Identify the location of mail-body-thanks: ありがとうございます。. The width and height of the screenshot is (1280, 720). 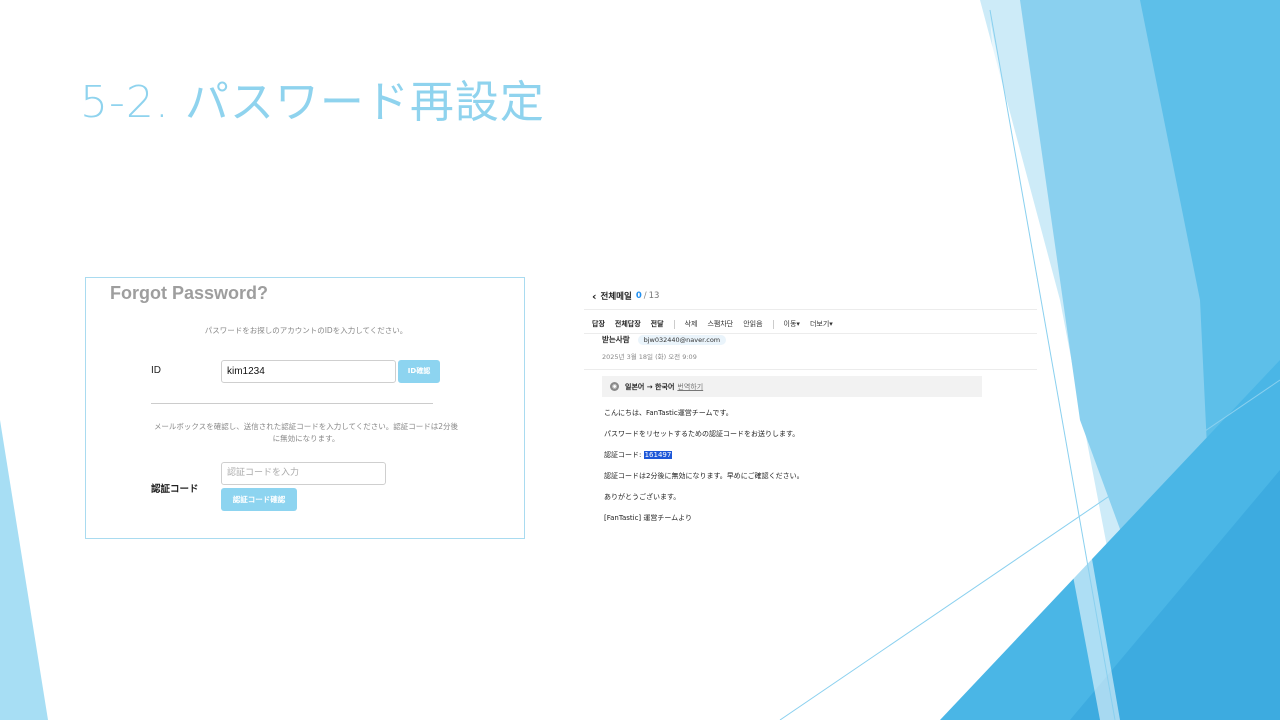
(642, 497).